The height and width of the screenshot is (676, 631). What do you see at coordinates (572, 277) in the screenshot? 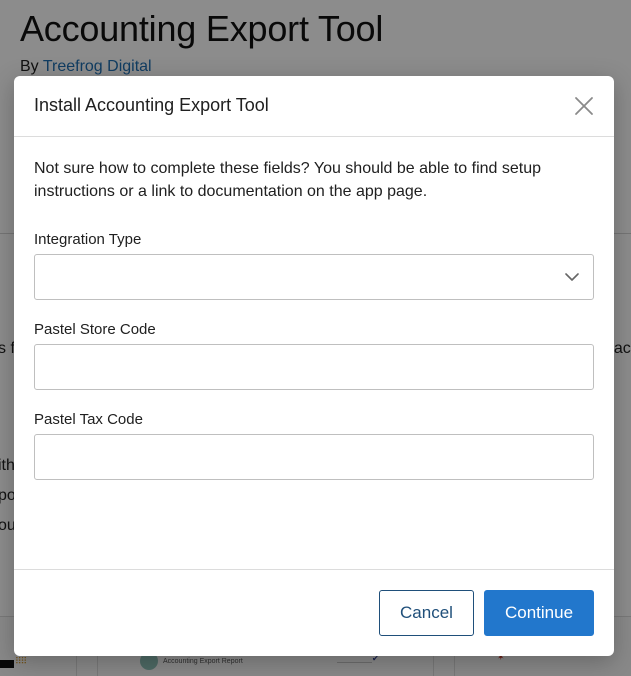
I see `chevron-down-icon` at bounding box center [572, 277].